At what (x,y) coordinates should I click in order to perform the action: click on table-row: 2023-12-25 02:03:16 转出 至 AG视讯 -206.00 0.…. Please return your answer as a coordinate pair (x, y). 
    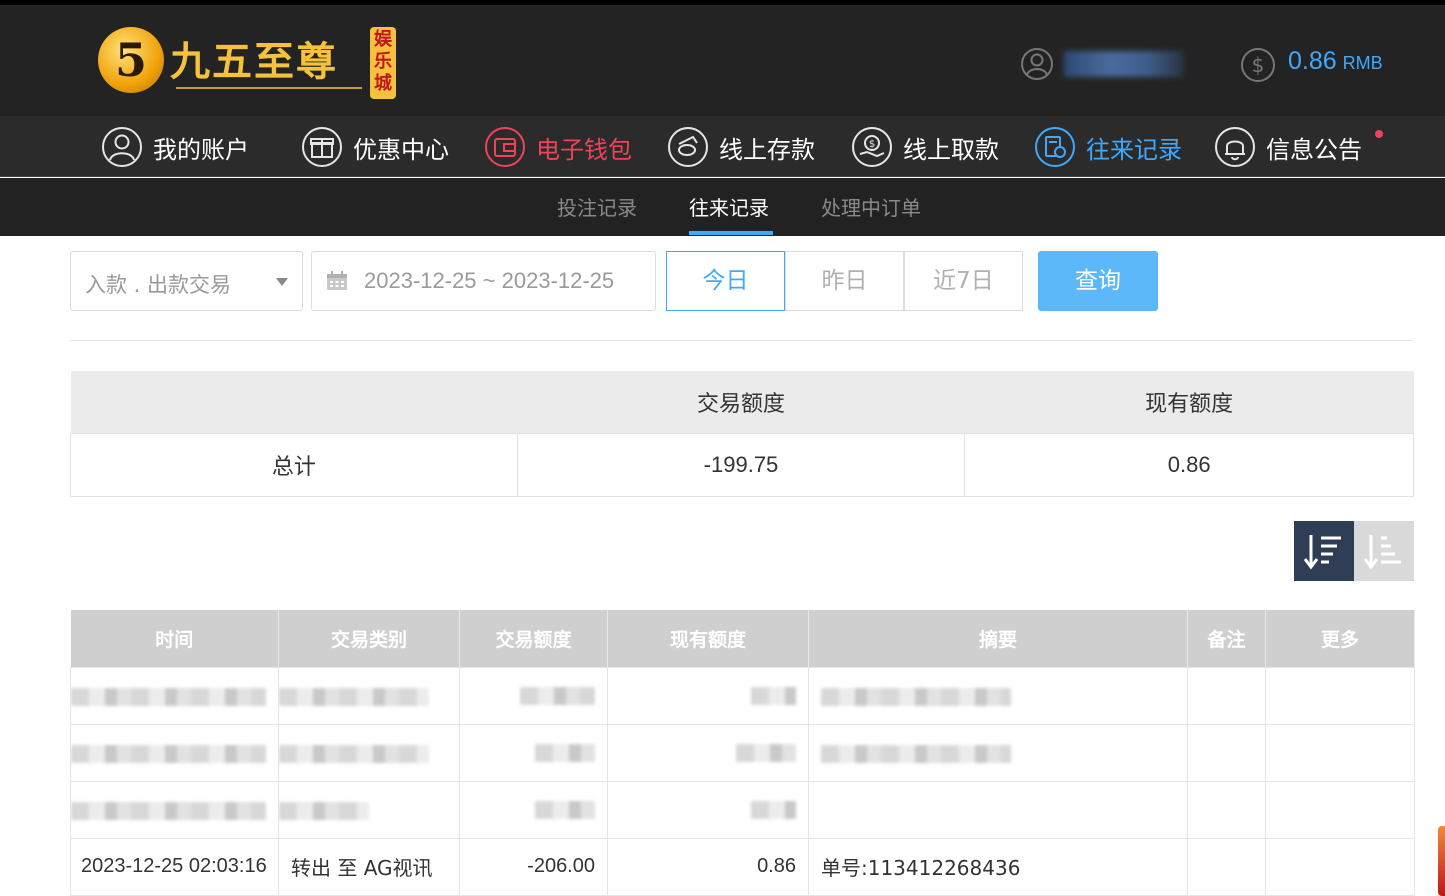
    Looking at the image, I should click on (742, 866).